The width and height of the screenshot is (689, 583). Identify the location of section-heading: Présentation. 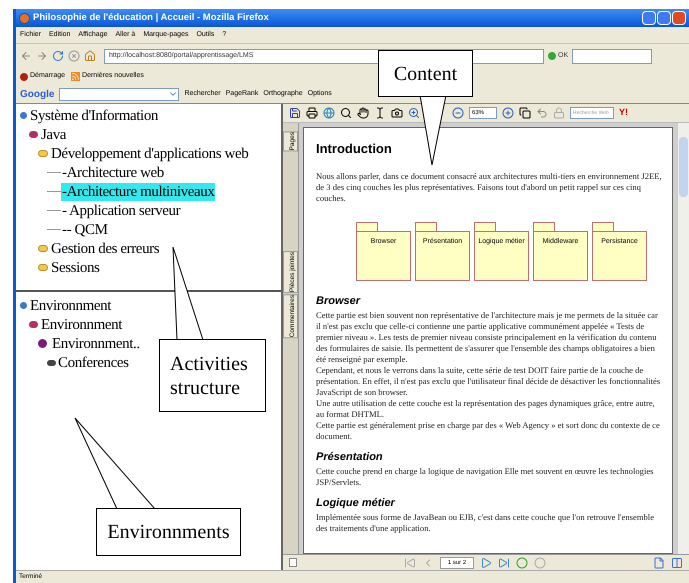
(350, 457).